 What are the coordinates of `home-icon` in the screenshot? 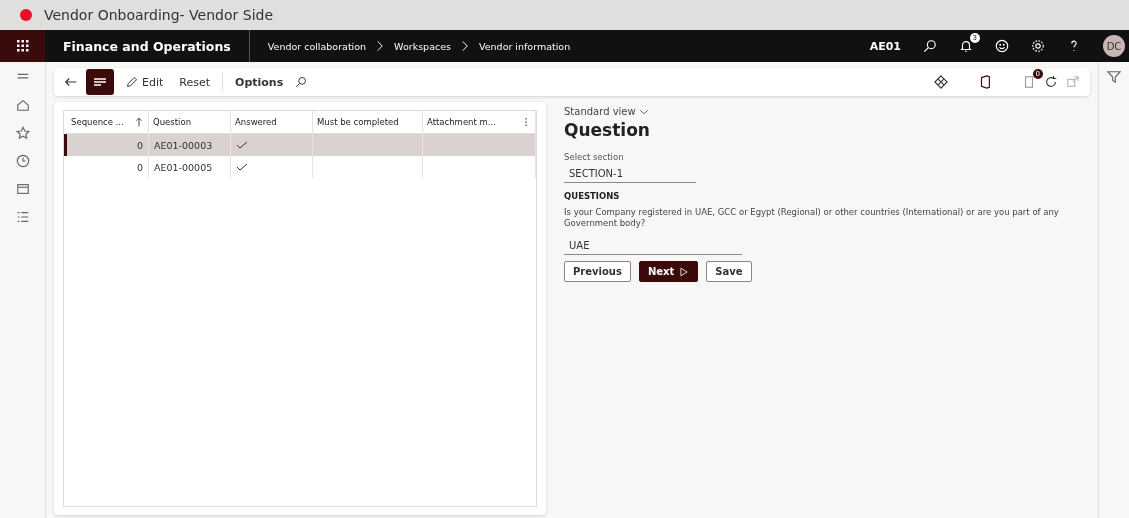 It's located at (22, 105).